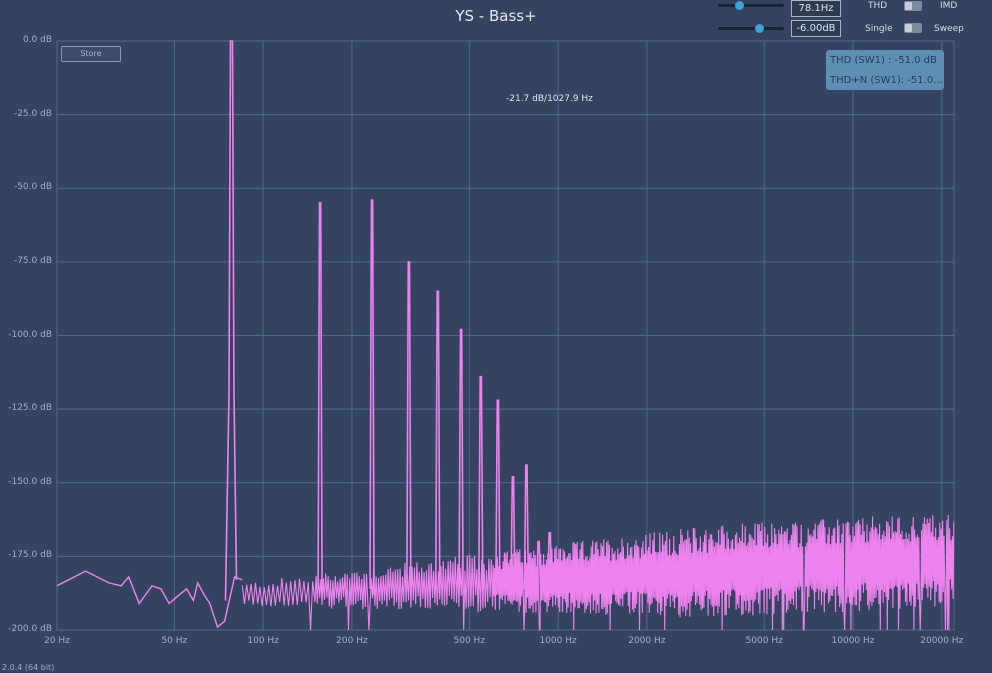  What do you see at coordinates (28, 667) in the screenshot?
I see `version-label: 2.0.4 (64 bit)` at bounding box center [28, 667].